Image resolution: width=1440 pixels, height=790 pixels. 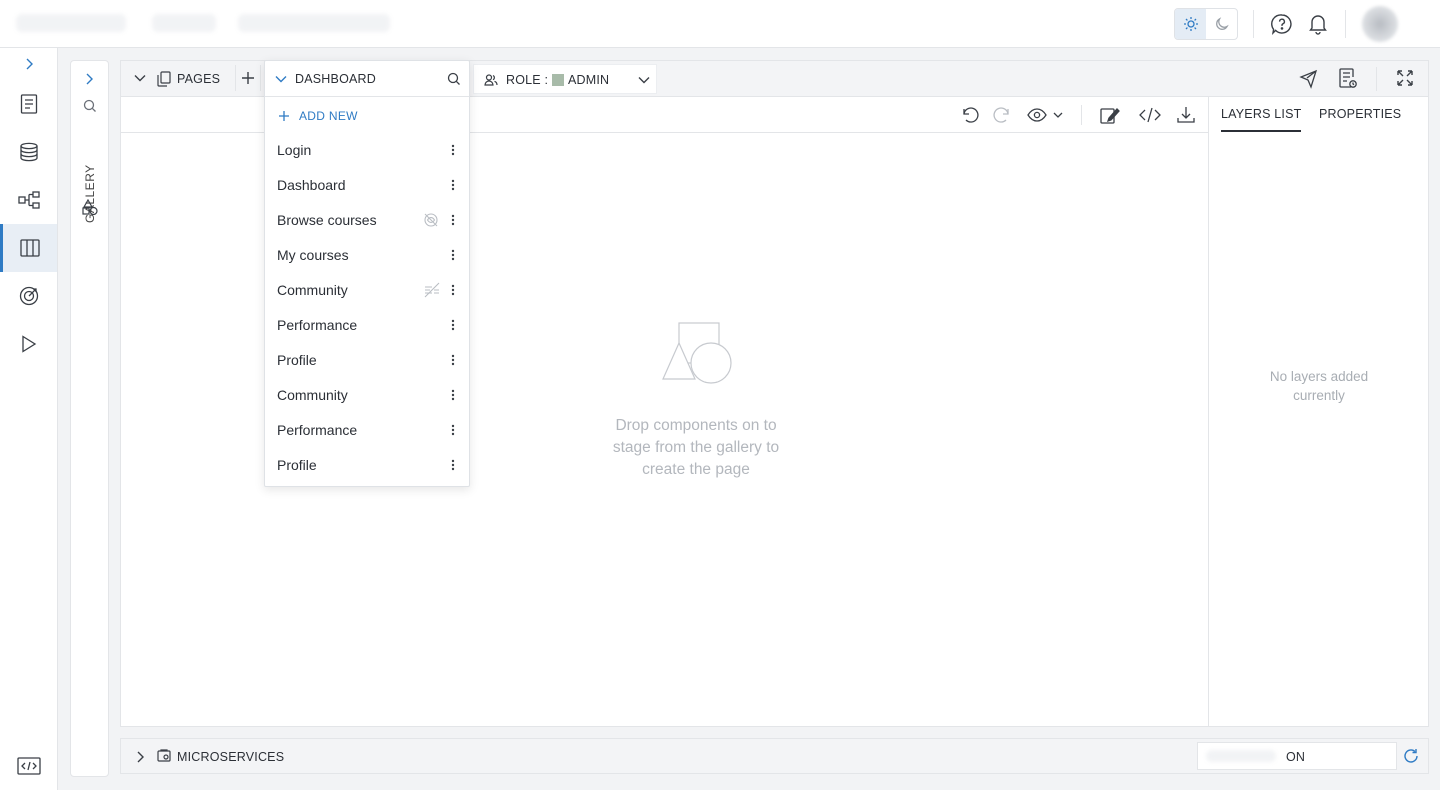 What do you see at coordinates (726, 353) in the screenshot?
I see `shapes-placeholder-icon` at bounding box center [726, 353].